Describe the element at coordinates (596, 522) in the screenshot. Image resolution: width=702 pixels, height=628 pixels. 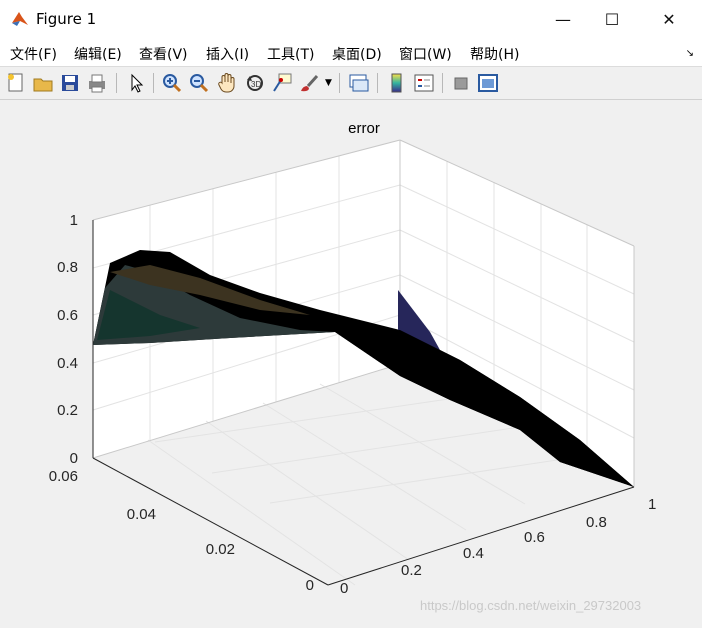
I see `x-tick: 0.8` at that location.